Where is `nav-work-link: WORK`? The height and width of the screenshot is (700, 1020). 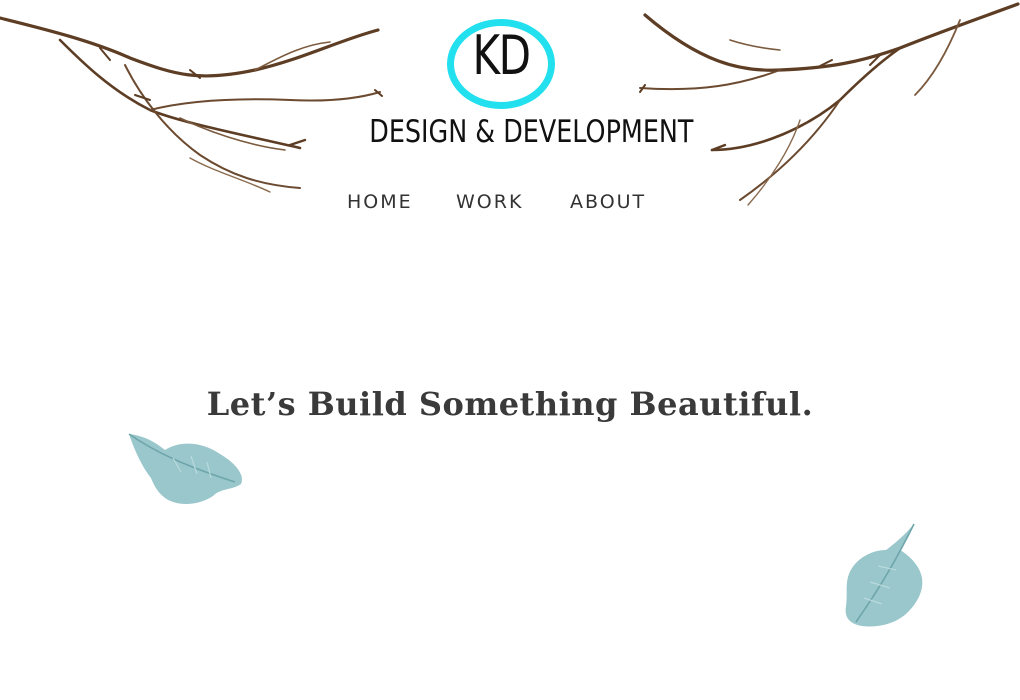 nav-work-link: WORK is located at coordinates (506, 203).